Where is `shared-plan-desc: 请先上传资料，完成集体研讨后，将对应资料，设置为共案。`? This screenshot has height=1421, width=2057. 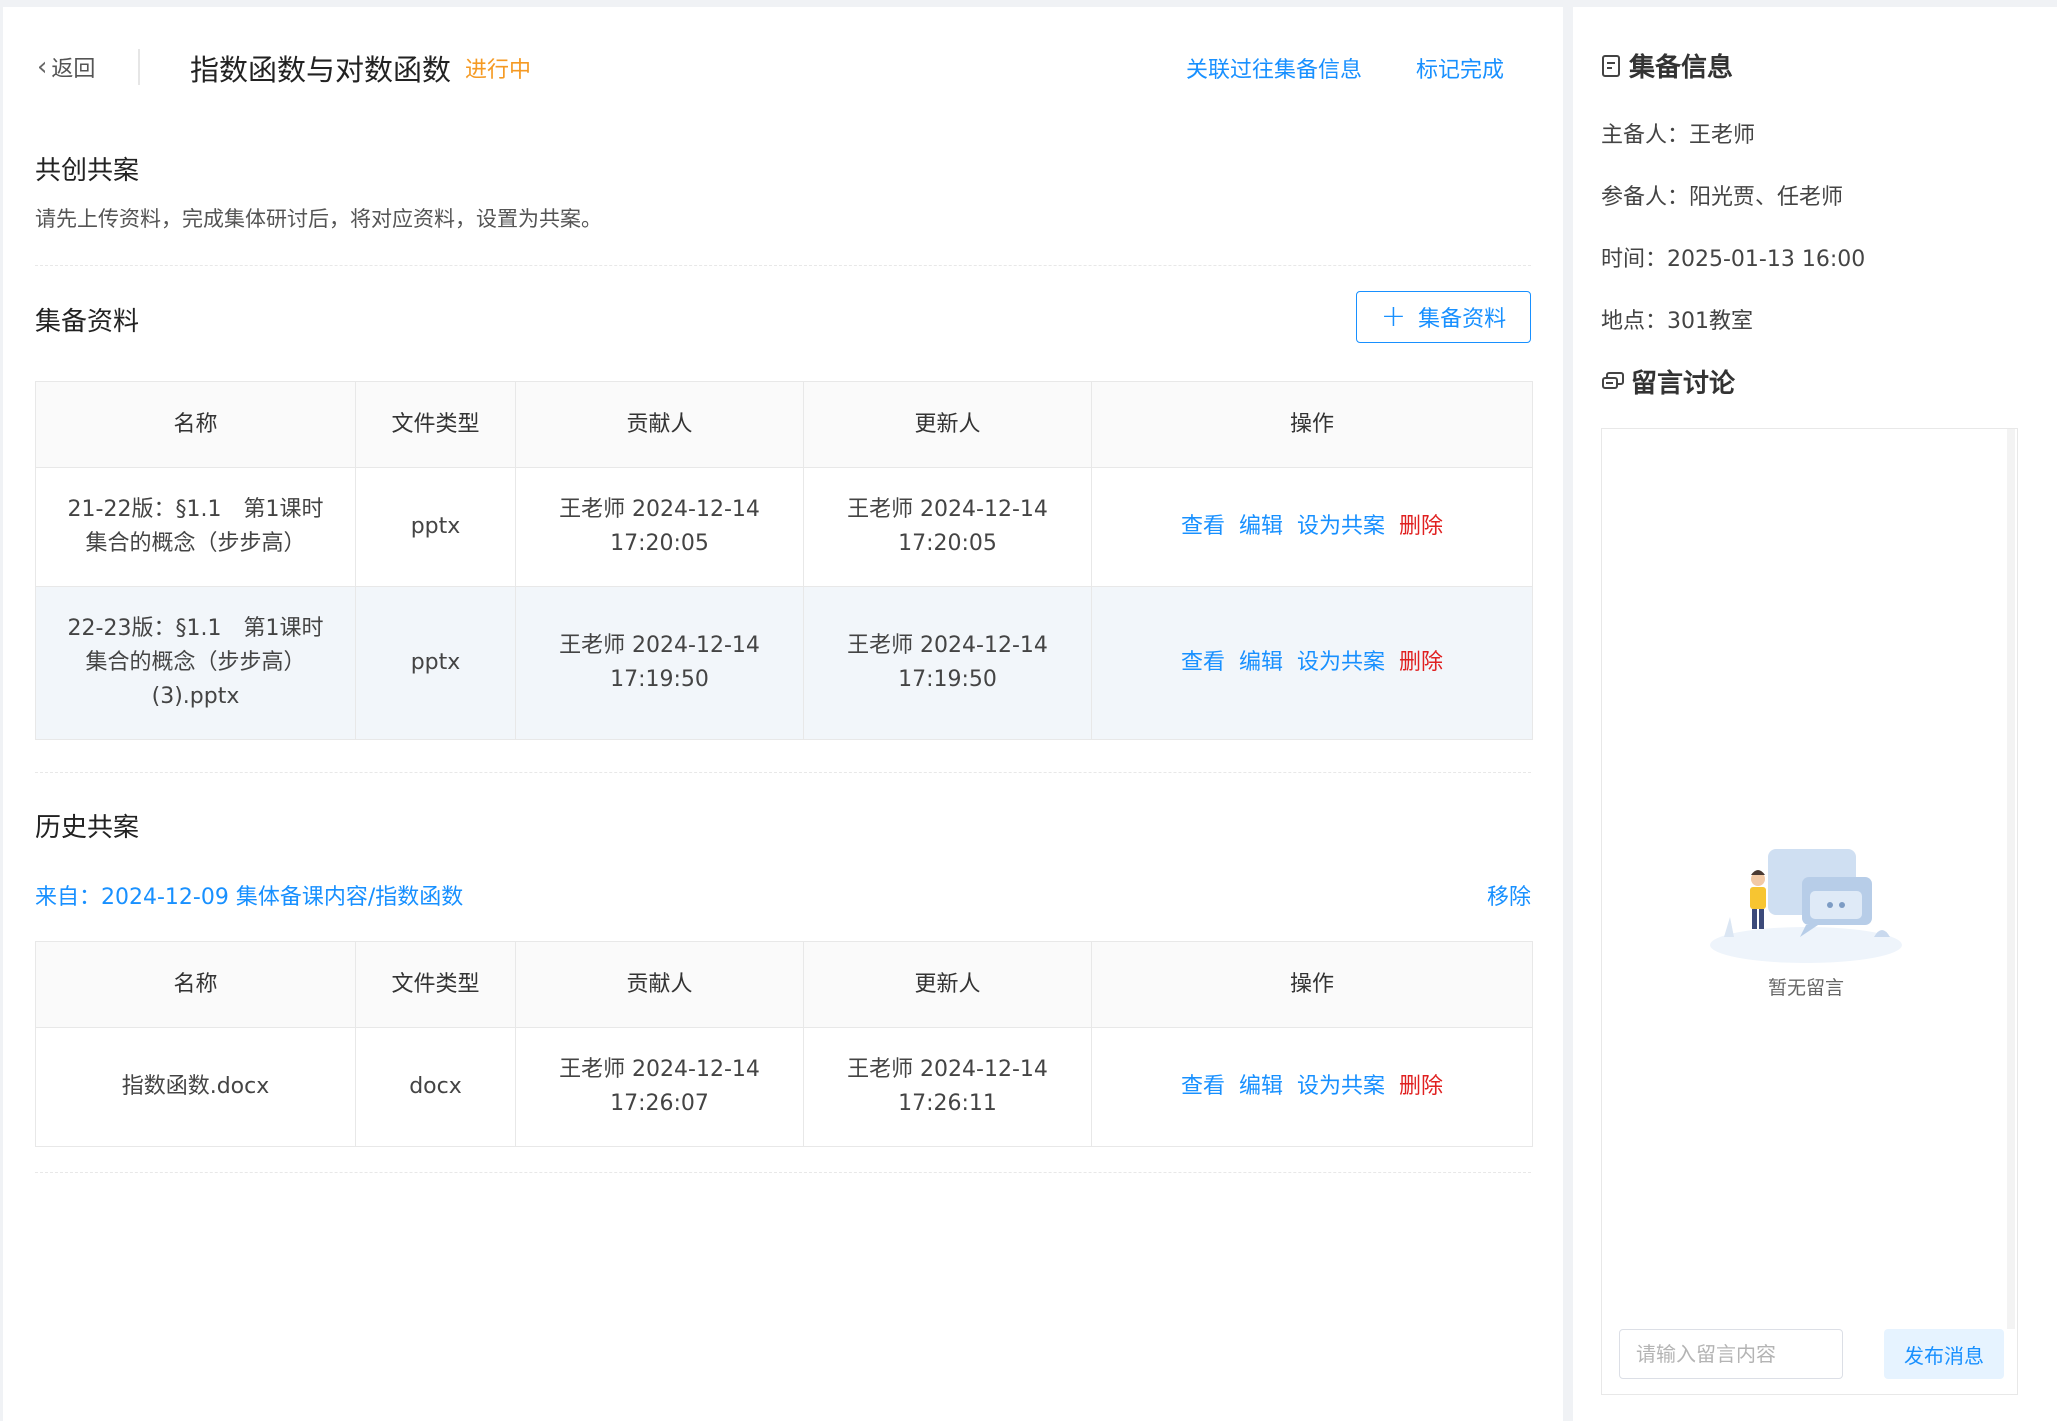
shared-plan-desc: 请先上传资料，完成集体研讨后，将对应资料，设置为共案。 is located at coordinates (318, 219).